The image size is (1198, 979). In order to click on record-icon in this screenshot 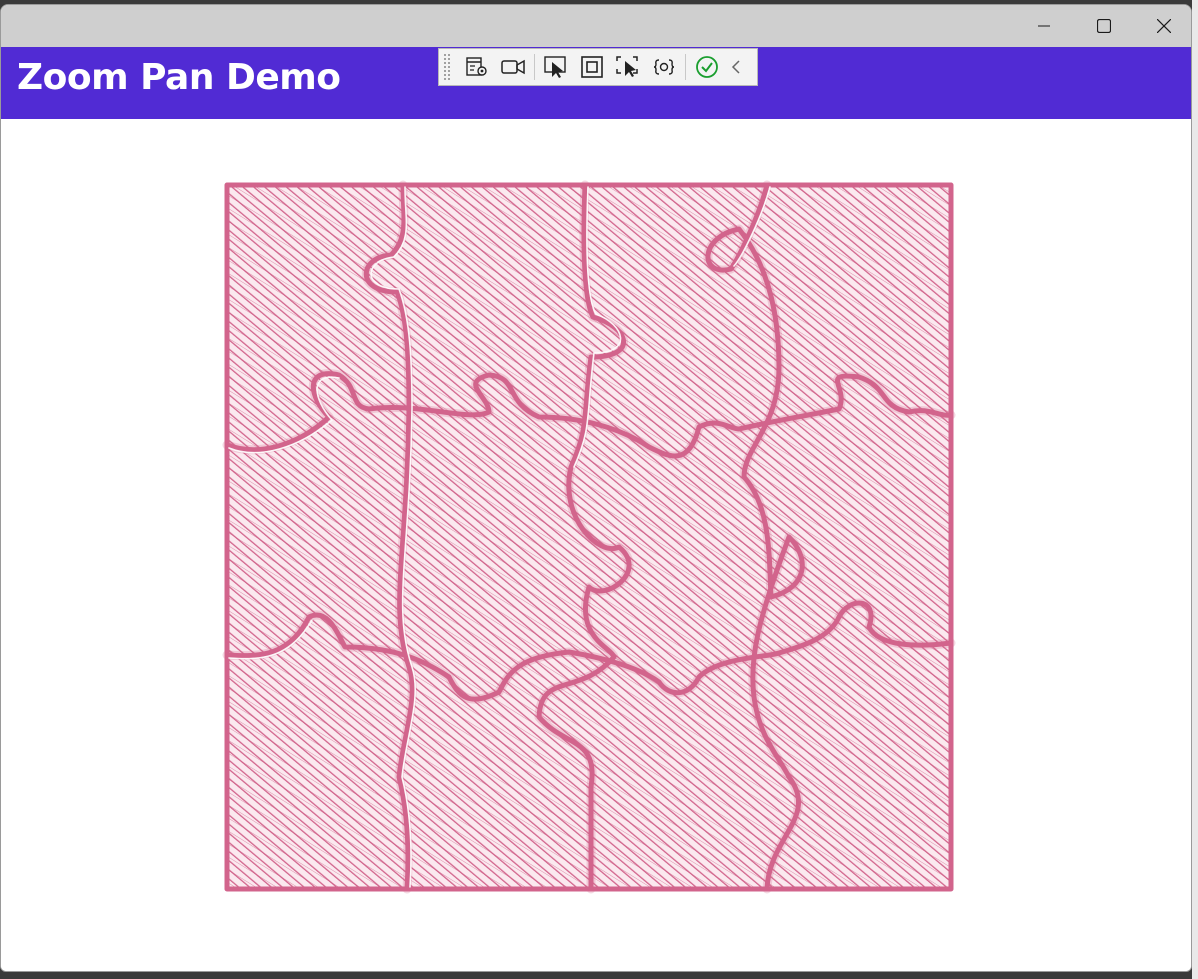, I will do `click(513, 67)`.